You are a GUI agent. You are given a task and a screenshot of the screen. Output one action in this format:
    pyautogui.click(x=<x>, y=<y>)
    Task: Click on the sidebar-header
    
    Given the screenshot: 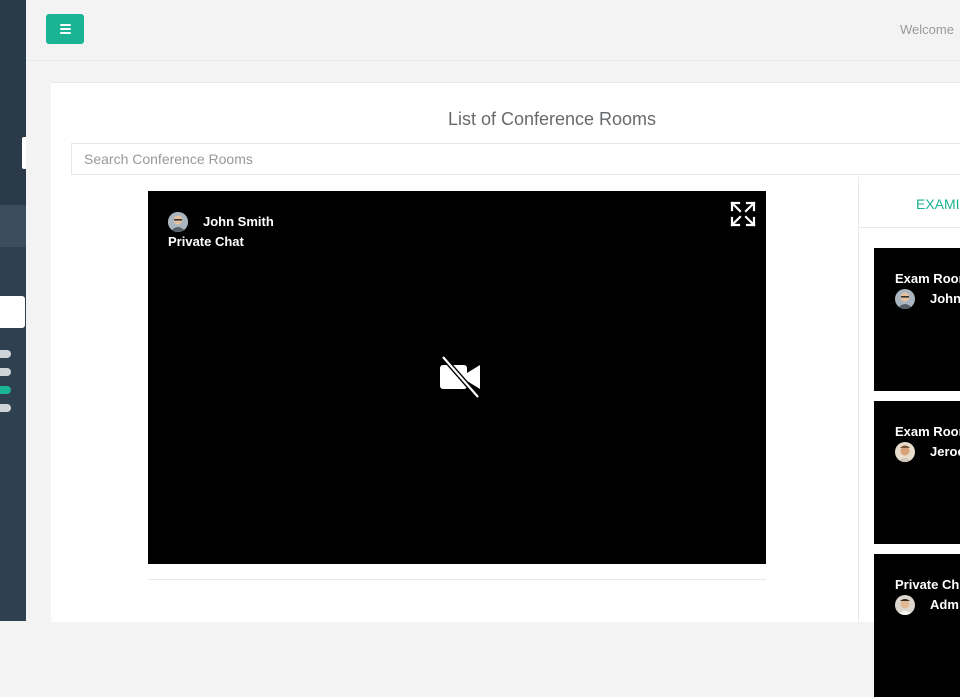 What is the action you would take?
    pyautogui.click(x=13, y=102)
    